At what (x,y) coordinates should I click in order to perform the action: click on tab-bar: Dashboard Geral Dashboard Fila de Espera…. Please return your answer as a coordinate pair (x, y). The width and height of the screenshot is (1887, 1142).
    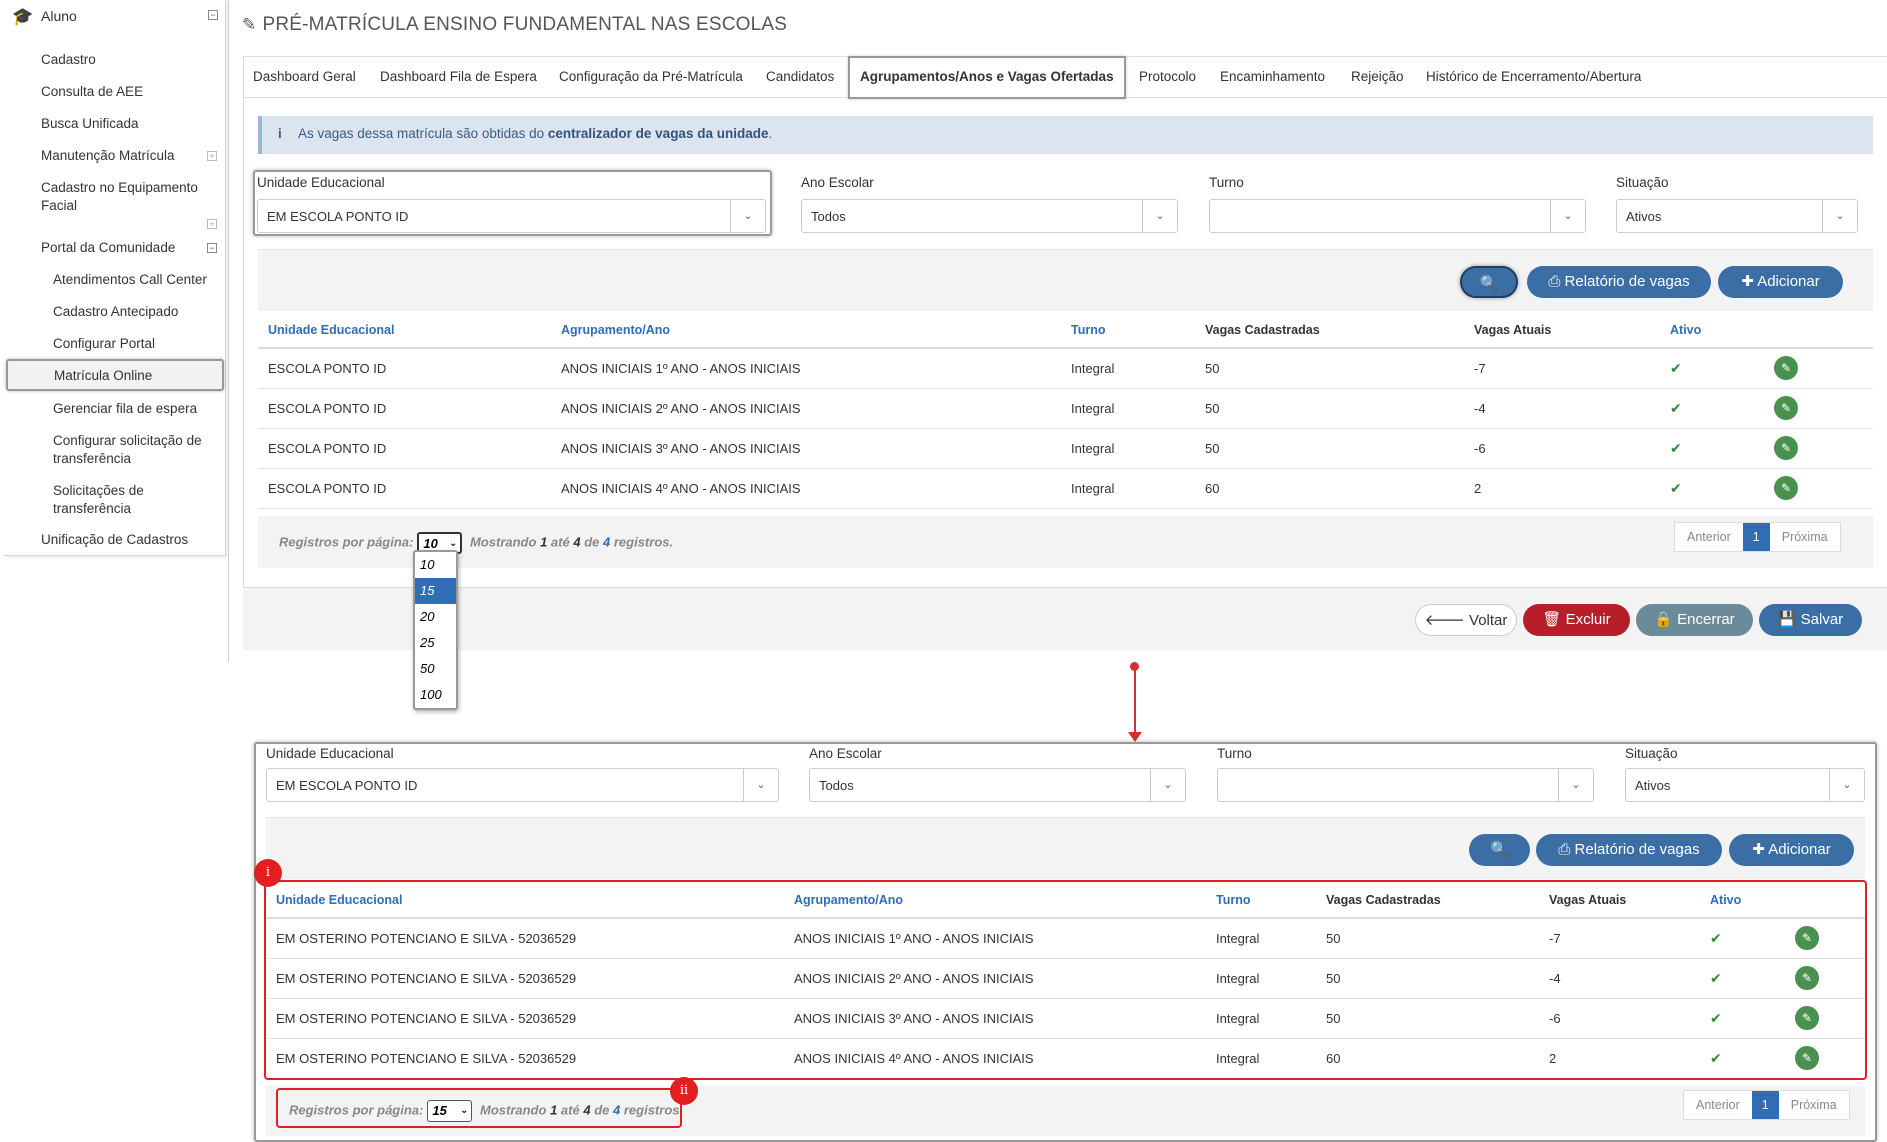
    Looking at the image, I should click on (1065, 77).